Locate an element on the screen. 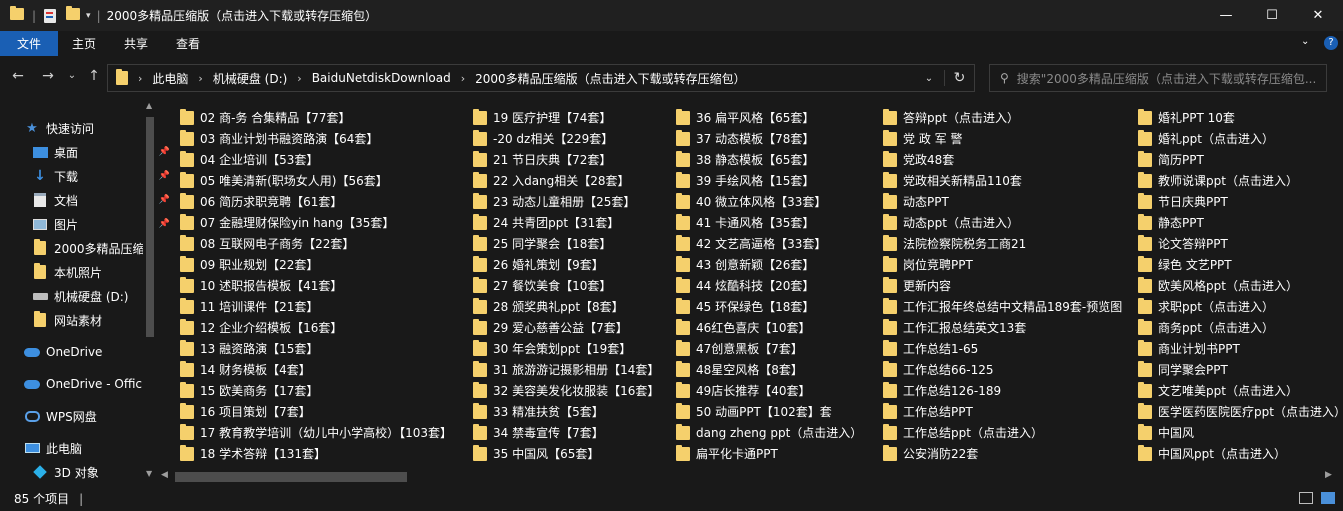 The image size is (1343, 511). folder-item: 40 微立体风格【33套】 is located at coordinates (751, 201).